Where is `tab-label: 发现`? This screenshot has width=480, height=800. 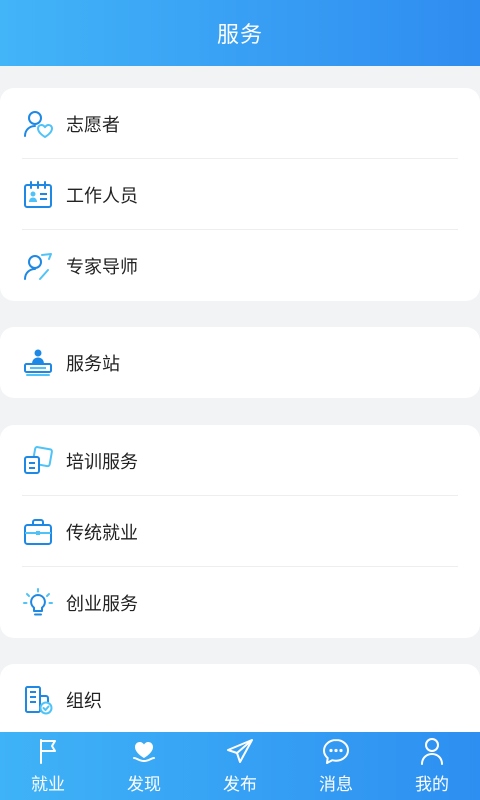
tab-label: 发现 is located at coordinates (144, 785).